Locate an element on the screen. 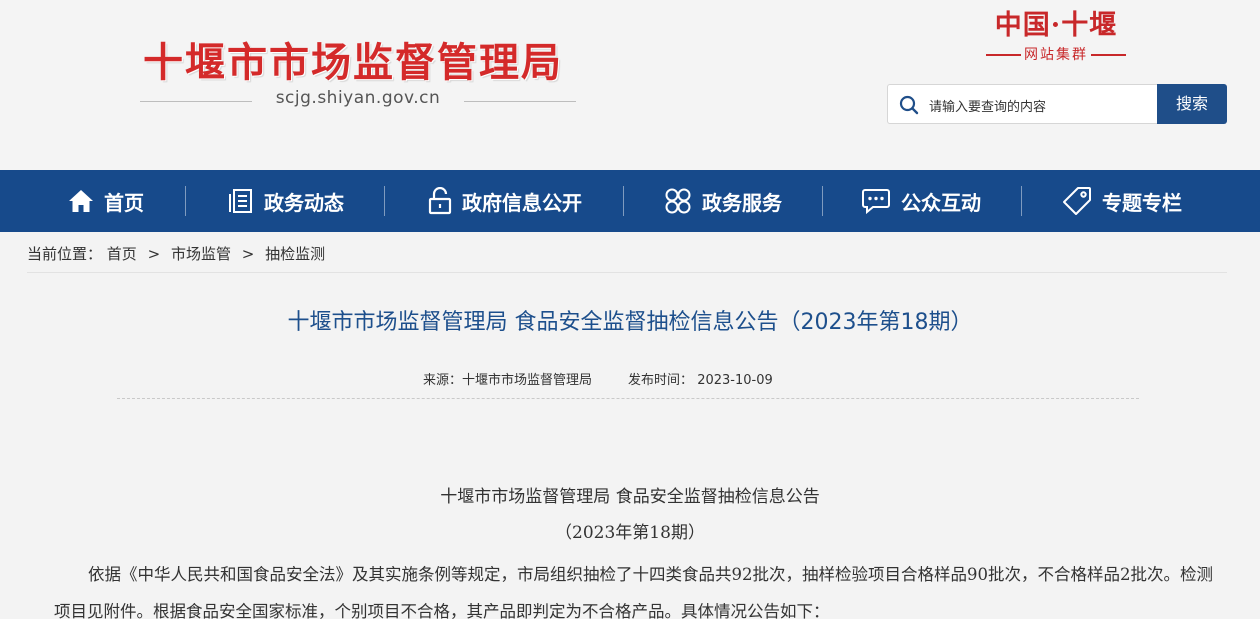 The height and width of the screenshot is (619, 1260). nav-label: 专题专栏 is located at coordinates (1142, 202).